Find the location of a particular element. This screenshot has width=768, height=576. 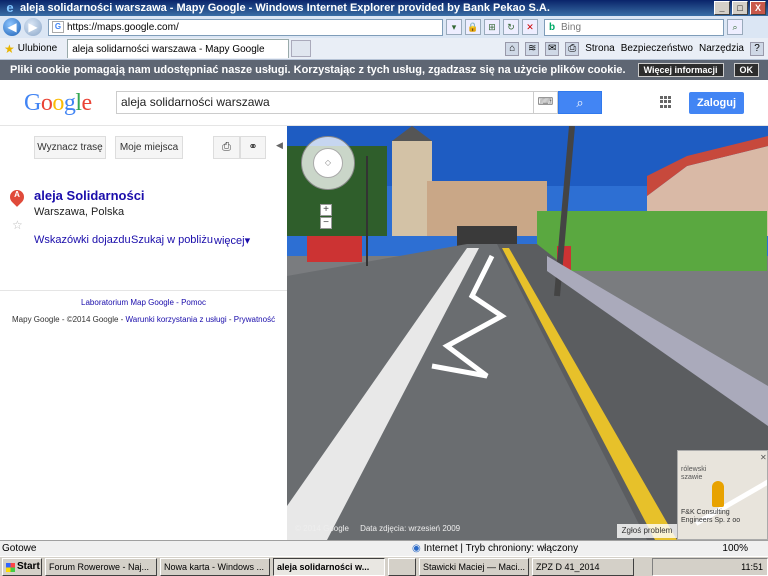

close-button: X is located at coordinates (758, 8).